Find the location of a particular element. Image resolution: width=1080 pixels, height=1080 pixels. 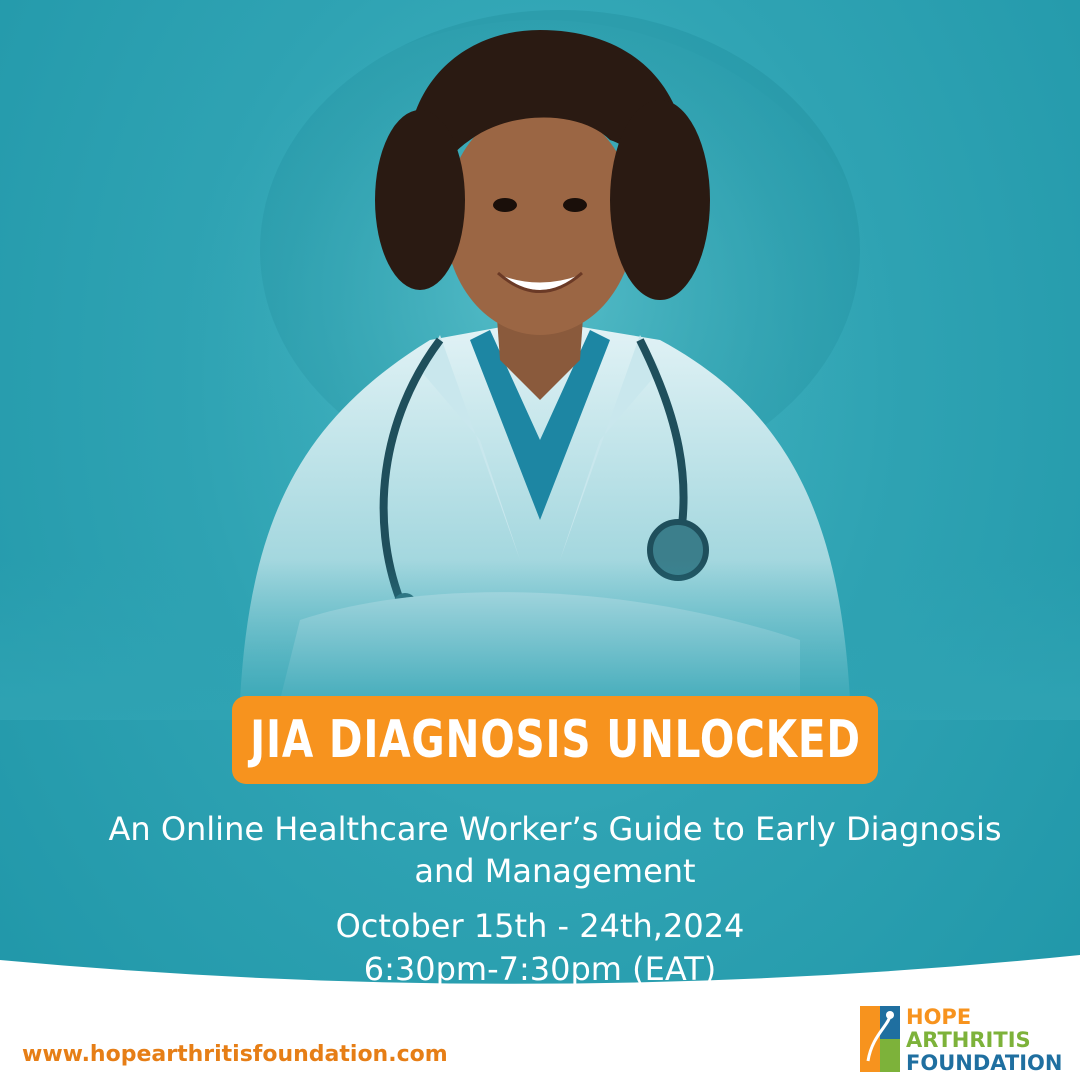

event-time: 6:30pm-7:30pm (EAT) is located at coordinates (540, 969).